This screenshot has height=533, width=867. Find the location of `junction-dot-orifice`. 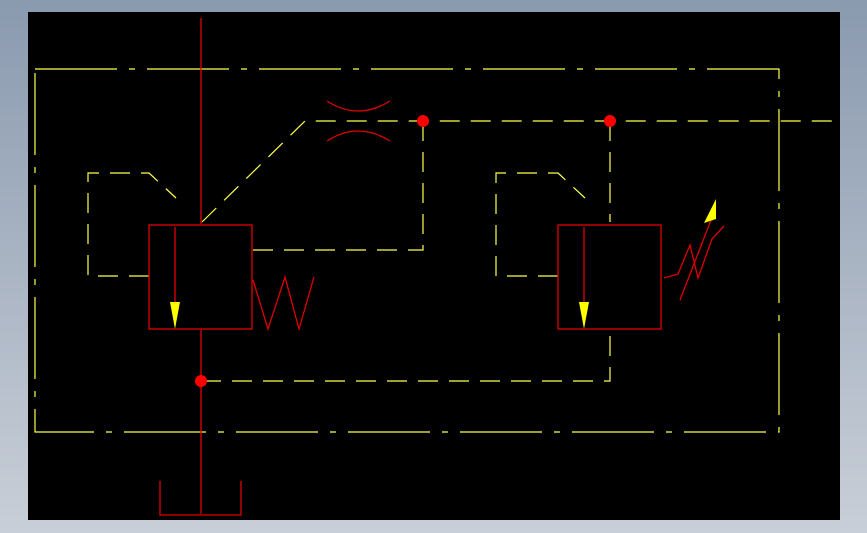

junction-dot-orifice is located at coordinates (423, 121).